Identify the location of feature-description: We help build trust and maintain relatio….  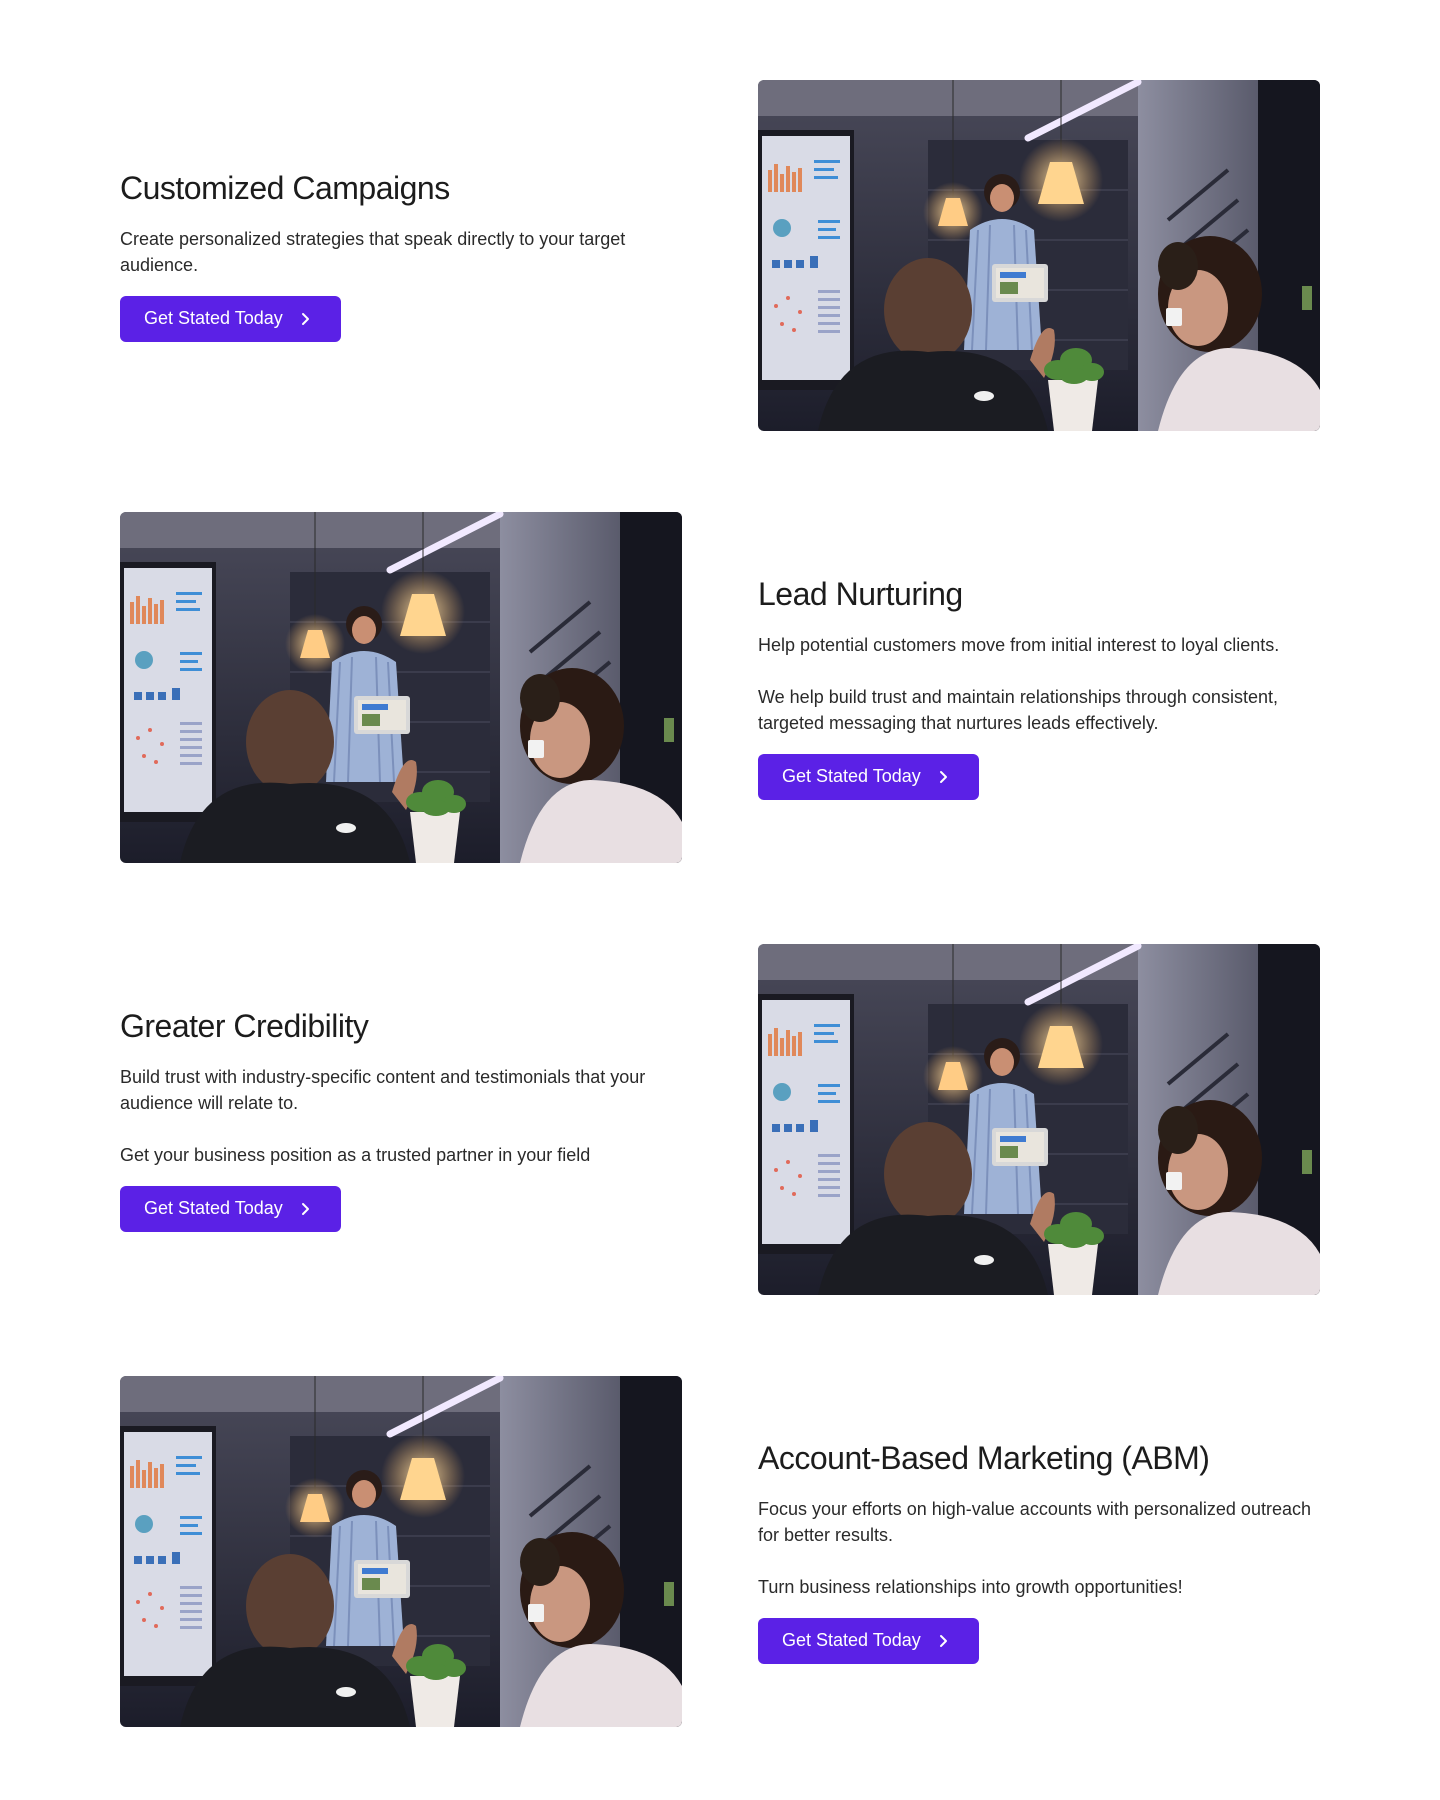
(1018, 709).